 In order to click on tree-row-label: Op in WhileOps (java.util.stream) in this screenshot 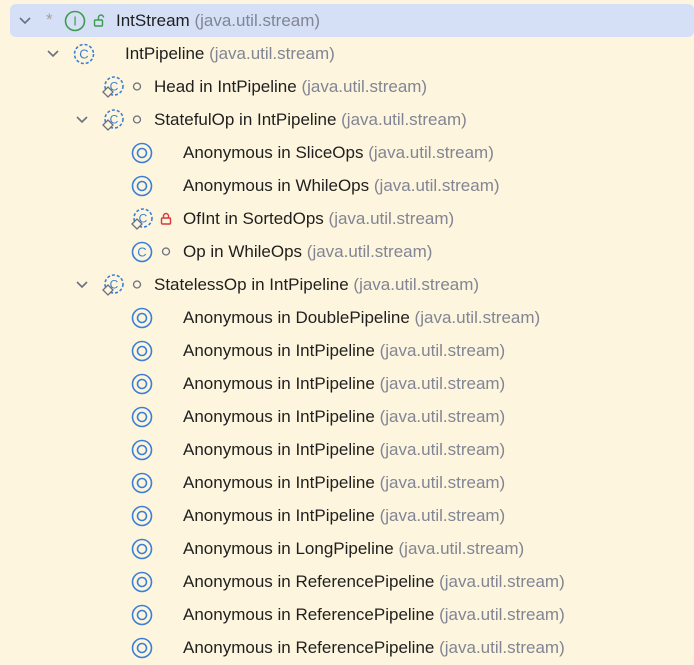, I will do `click(308, 251)`.